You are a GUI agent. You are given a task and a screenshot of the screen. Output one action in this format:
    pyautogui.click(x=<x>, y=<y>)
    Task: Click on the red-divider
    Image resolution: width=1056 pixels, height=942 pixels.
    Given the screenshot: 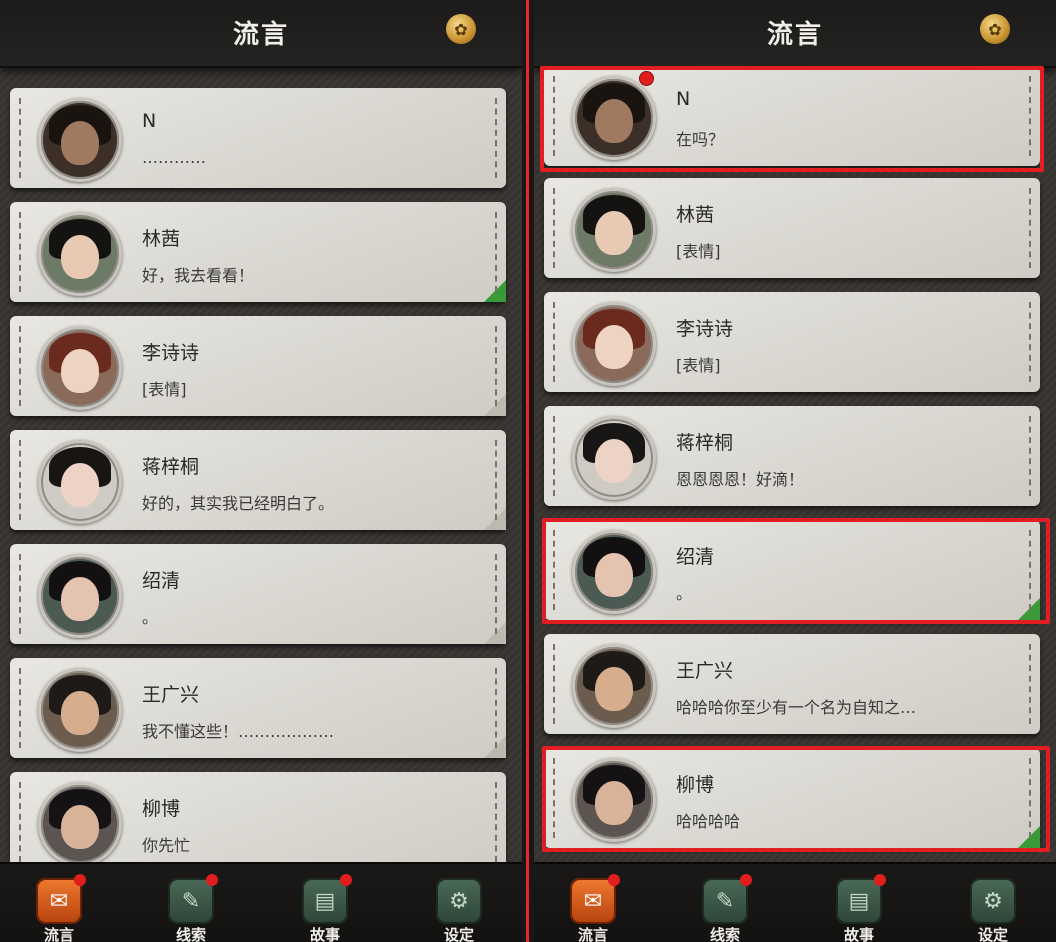 What is the action you would take?
    pyautogui.click(x=528, y=471)
    